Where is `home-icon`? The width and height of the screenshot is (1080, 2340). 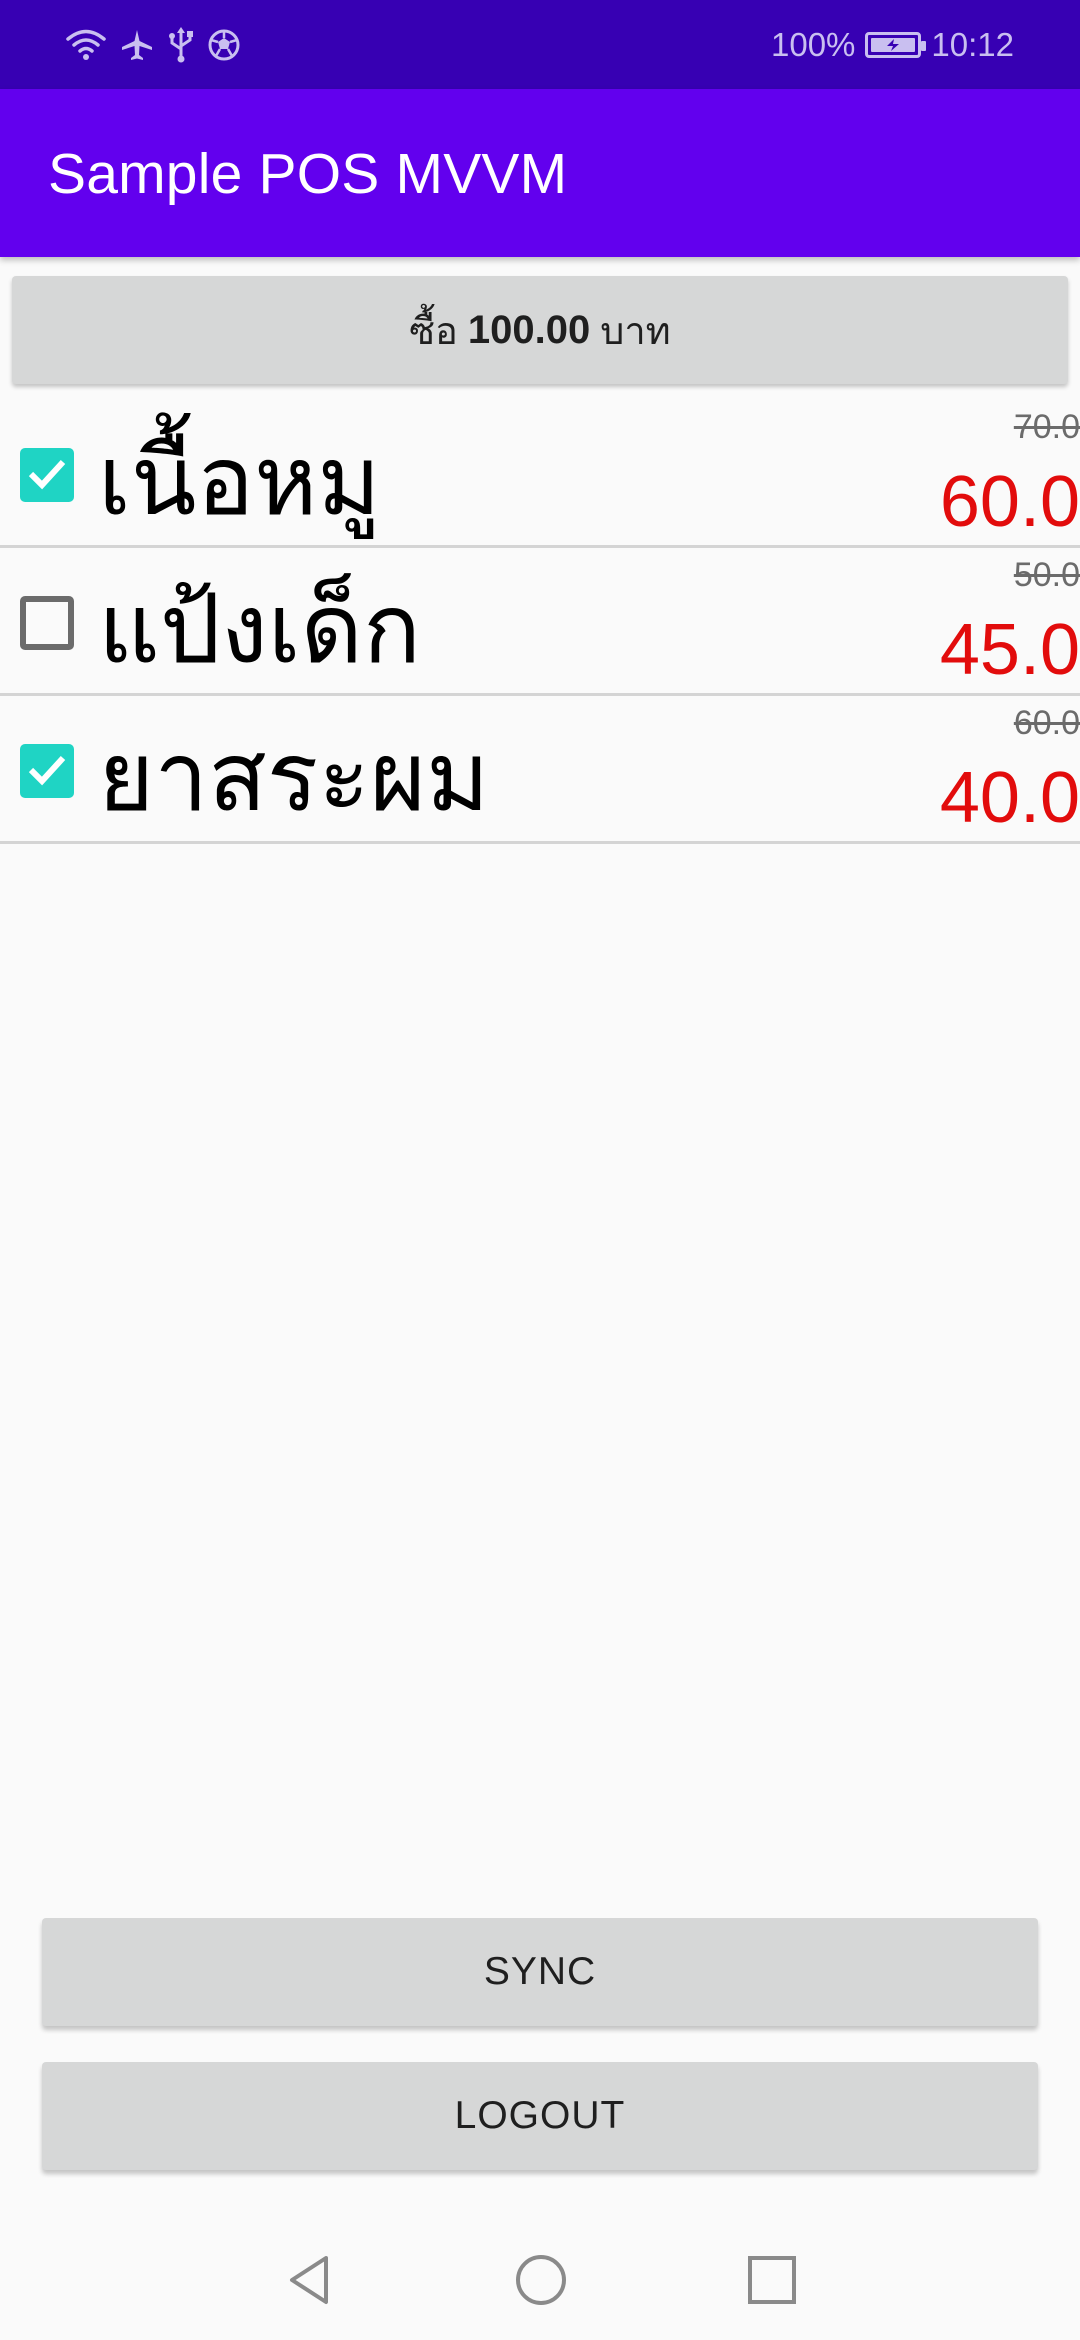 home-icon is located at coordinates (541, 2282).